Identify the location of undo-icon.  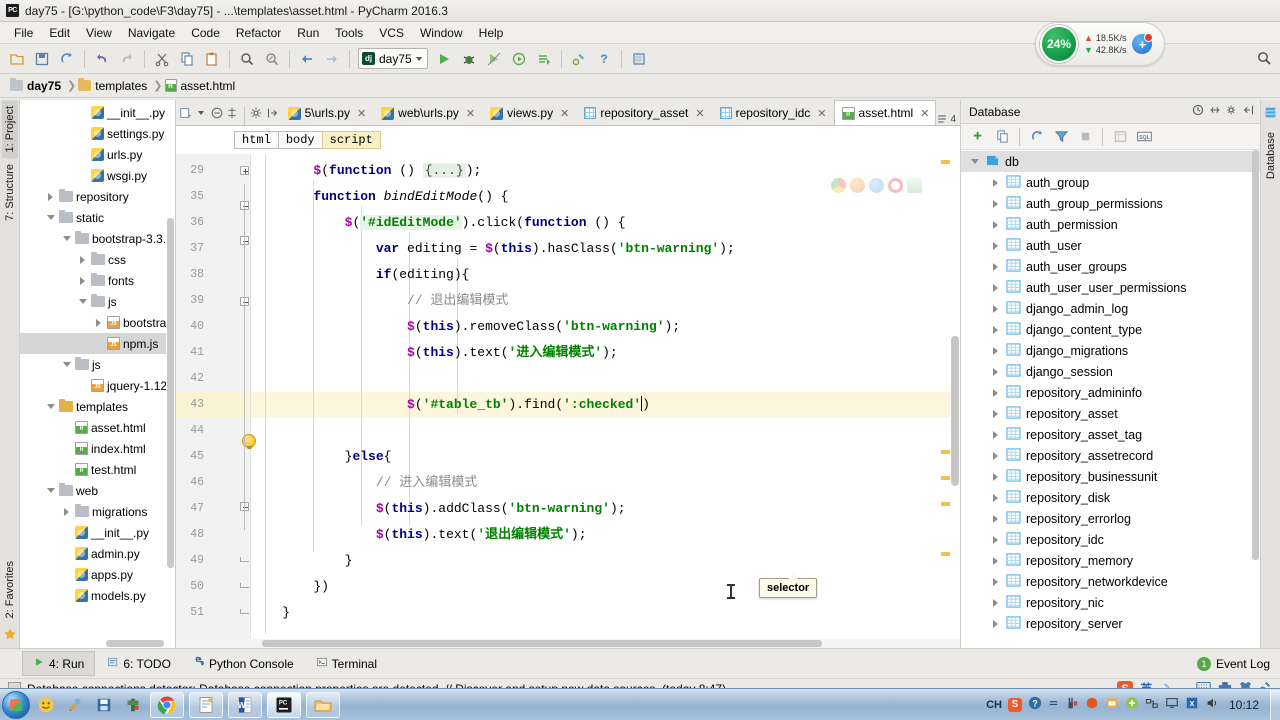
(102, 59).